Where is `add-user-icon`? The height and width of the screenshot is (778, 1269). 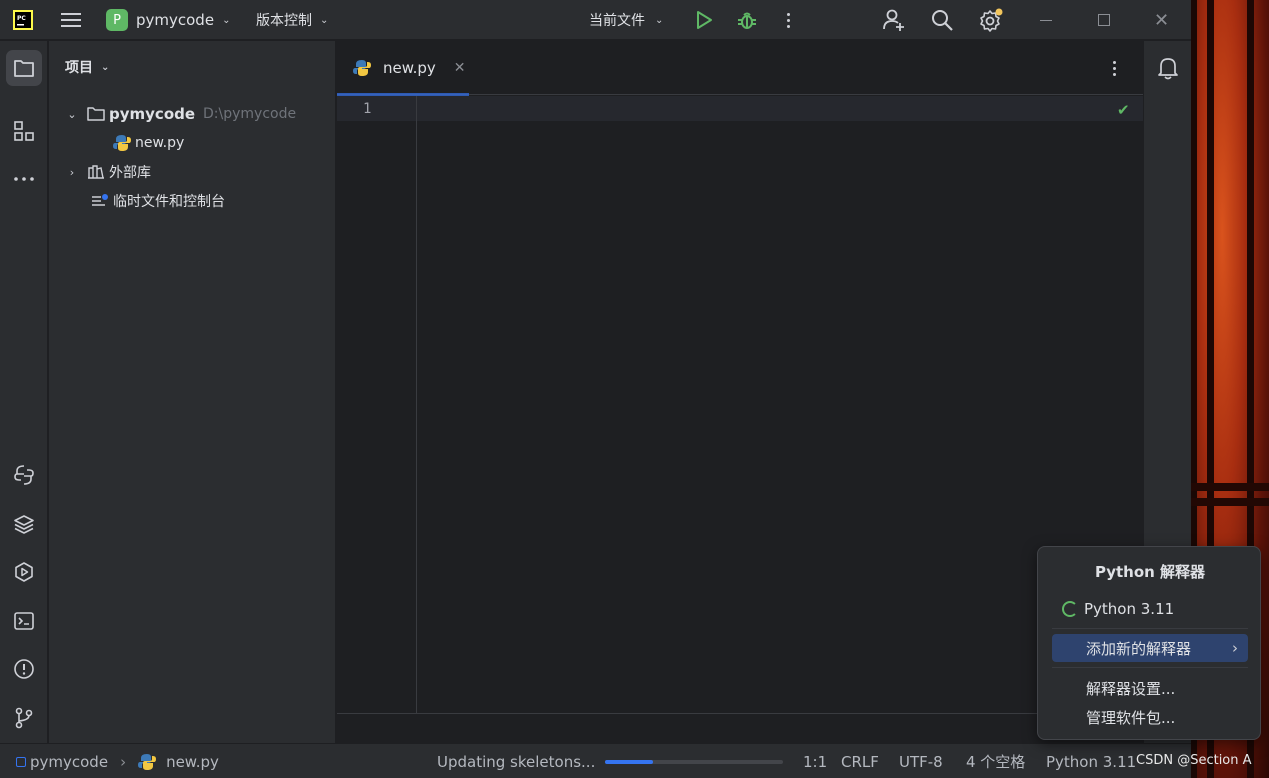
add-user-icon is located at coordinates (893, 20).